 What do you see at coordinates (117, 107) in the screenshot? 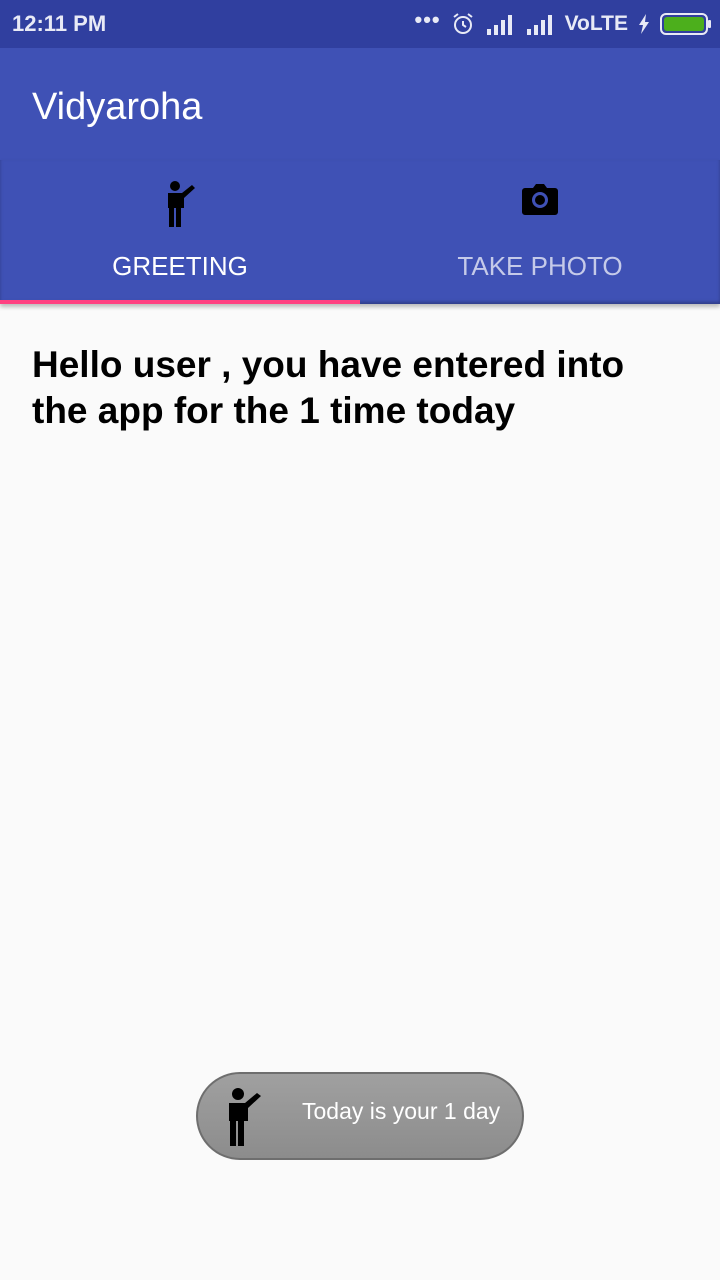
I see `app-title: Vidyaroha` at bounding box center [117, 107].